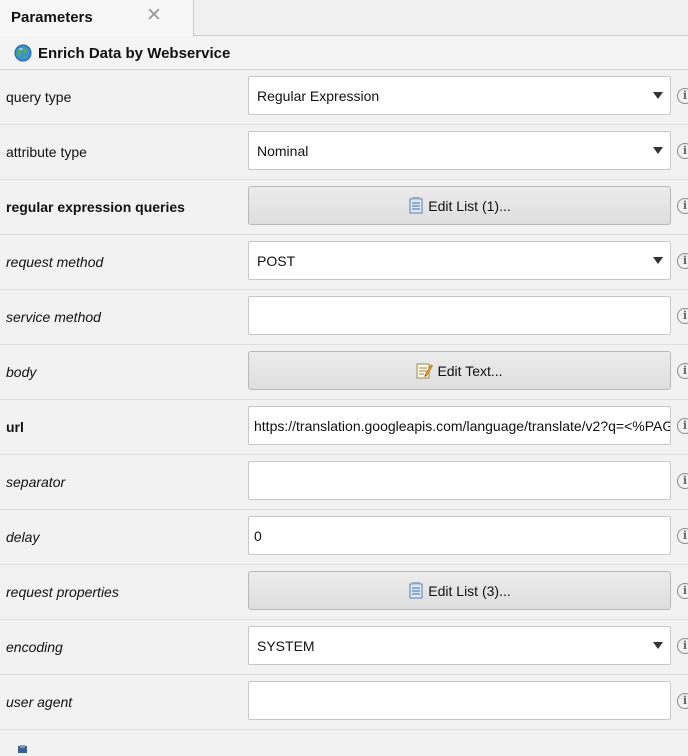  I want to click on param-label: attribute type, so click(46, 152).